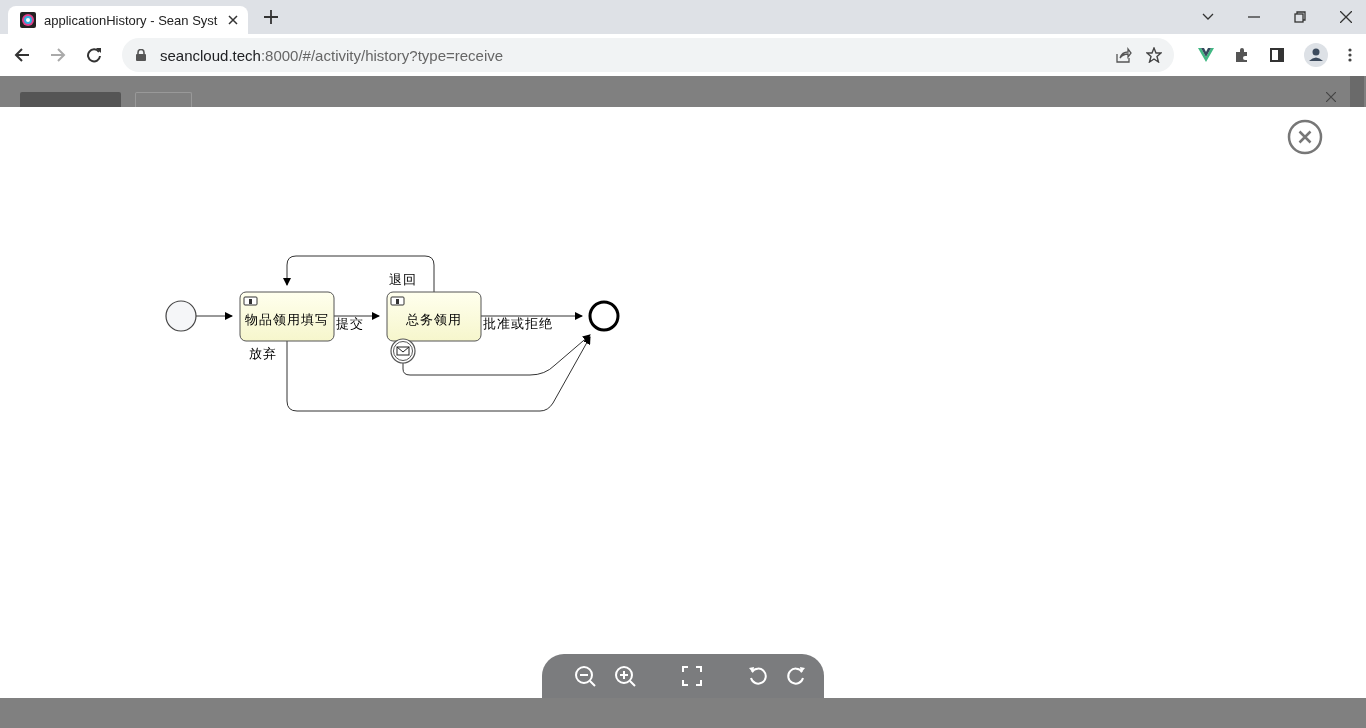 This screenshot has height=728, width=1366. Describe the element at coordinates (1124, 55) in the screenshot. I see `share-icon` at that location.